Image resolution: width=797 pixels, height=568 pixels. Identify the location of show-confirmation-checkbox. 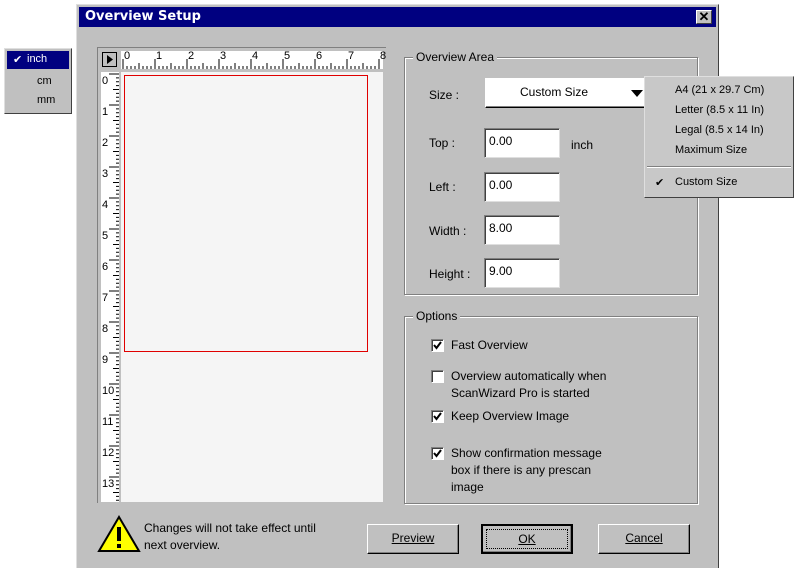
(437, 453).